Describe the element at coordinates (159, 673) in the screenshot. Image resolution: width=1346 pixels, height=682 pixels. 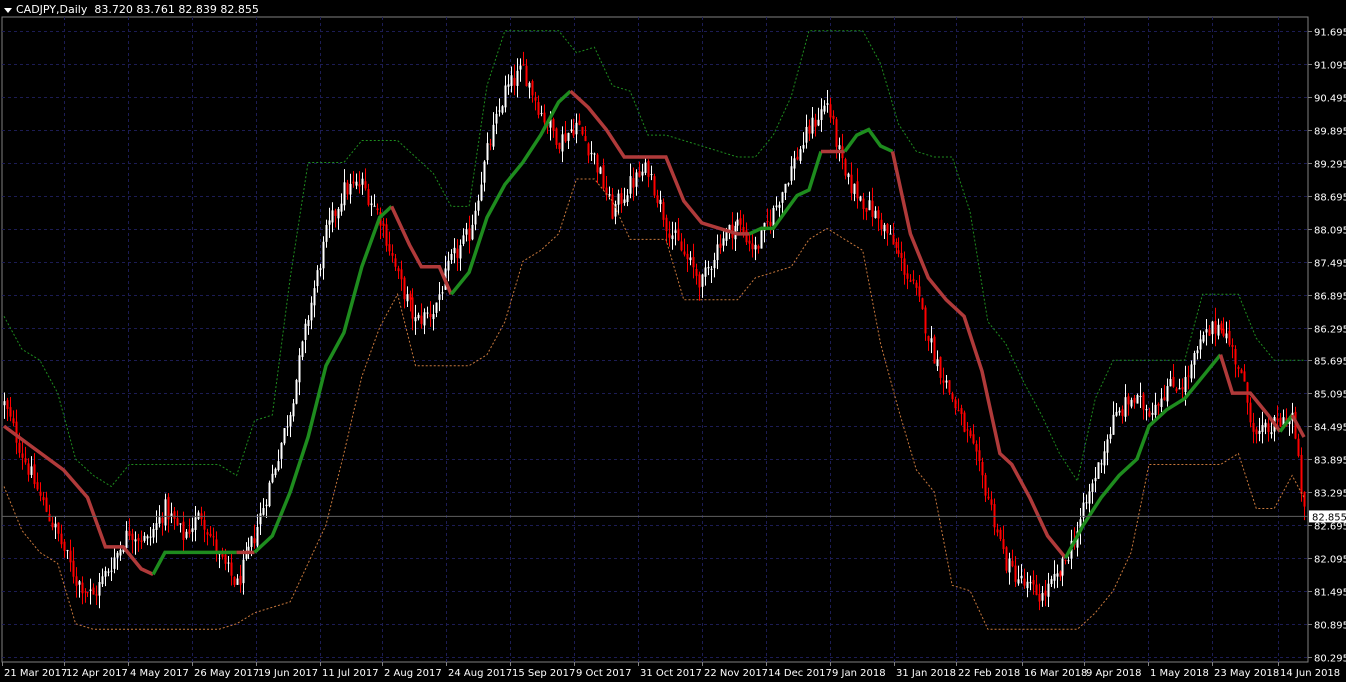
I see `x-tick-label: 4 May 2017` at that location.